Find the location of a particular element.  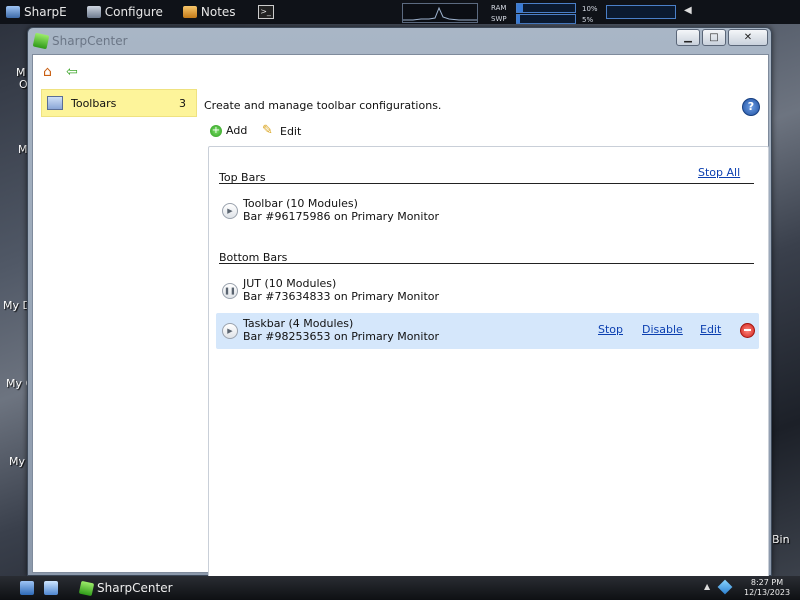

configure-button: Configure is located at coordinates (125, 12).